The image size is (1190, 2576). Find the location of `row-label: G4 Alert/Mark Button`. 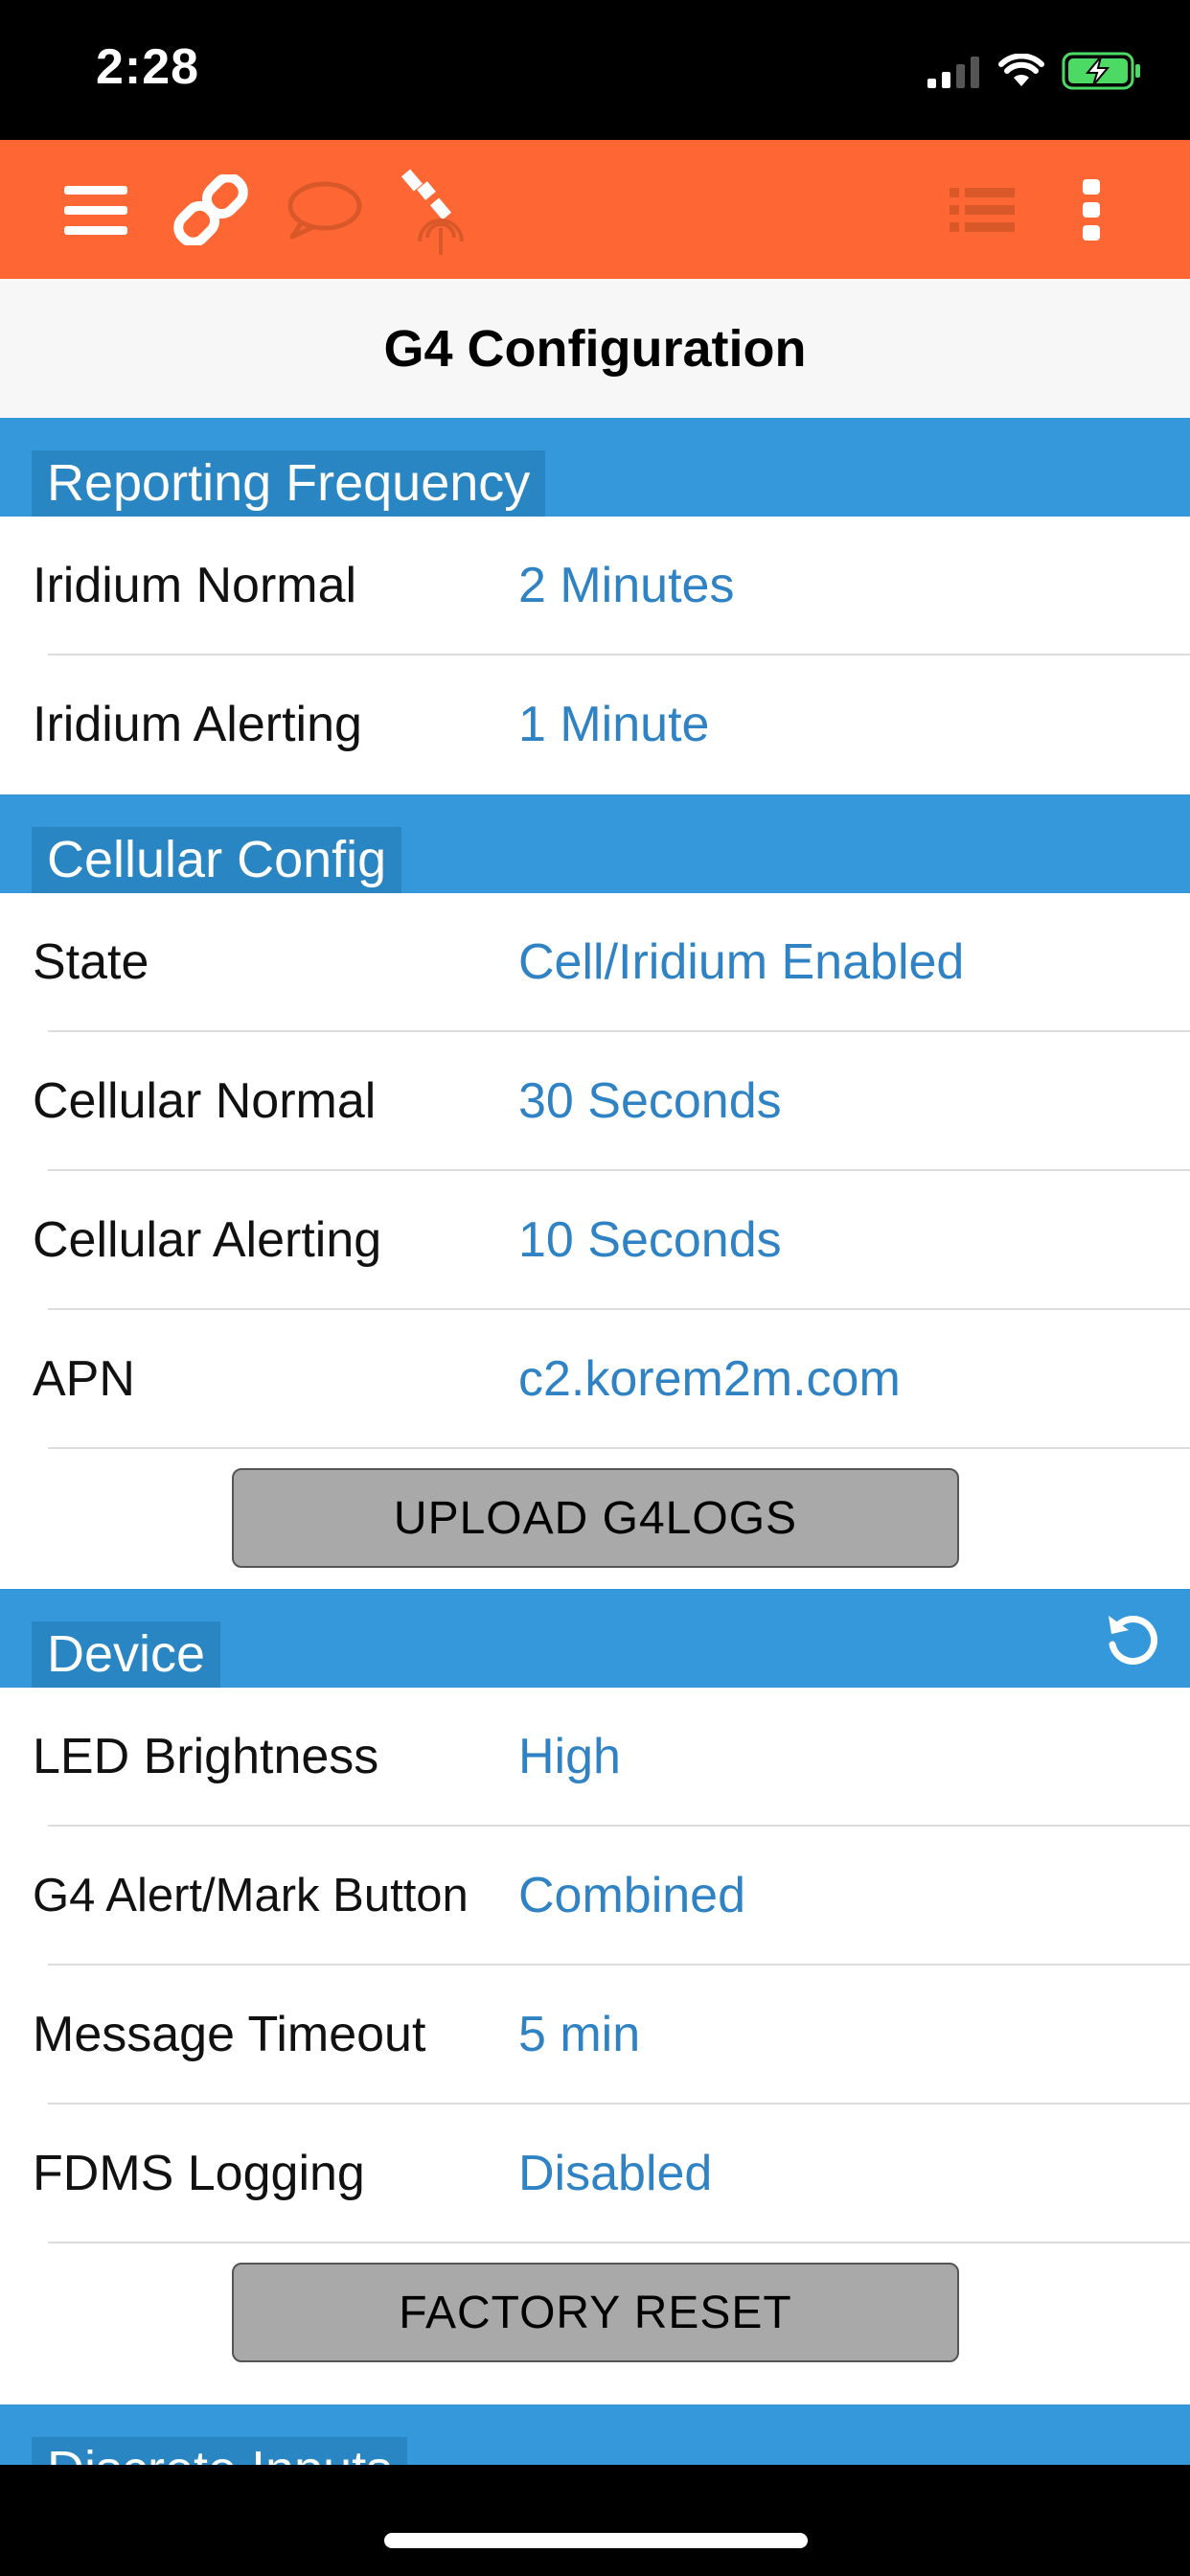

row-label: G4 Alert/Mark Button is located at coordinates (251, 1895).